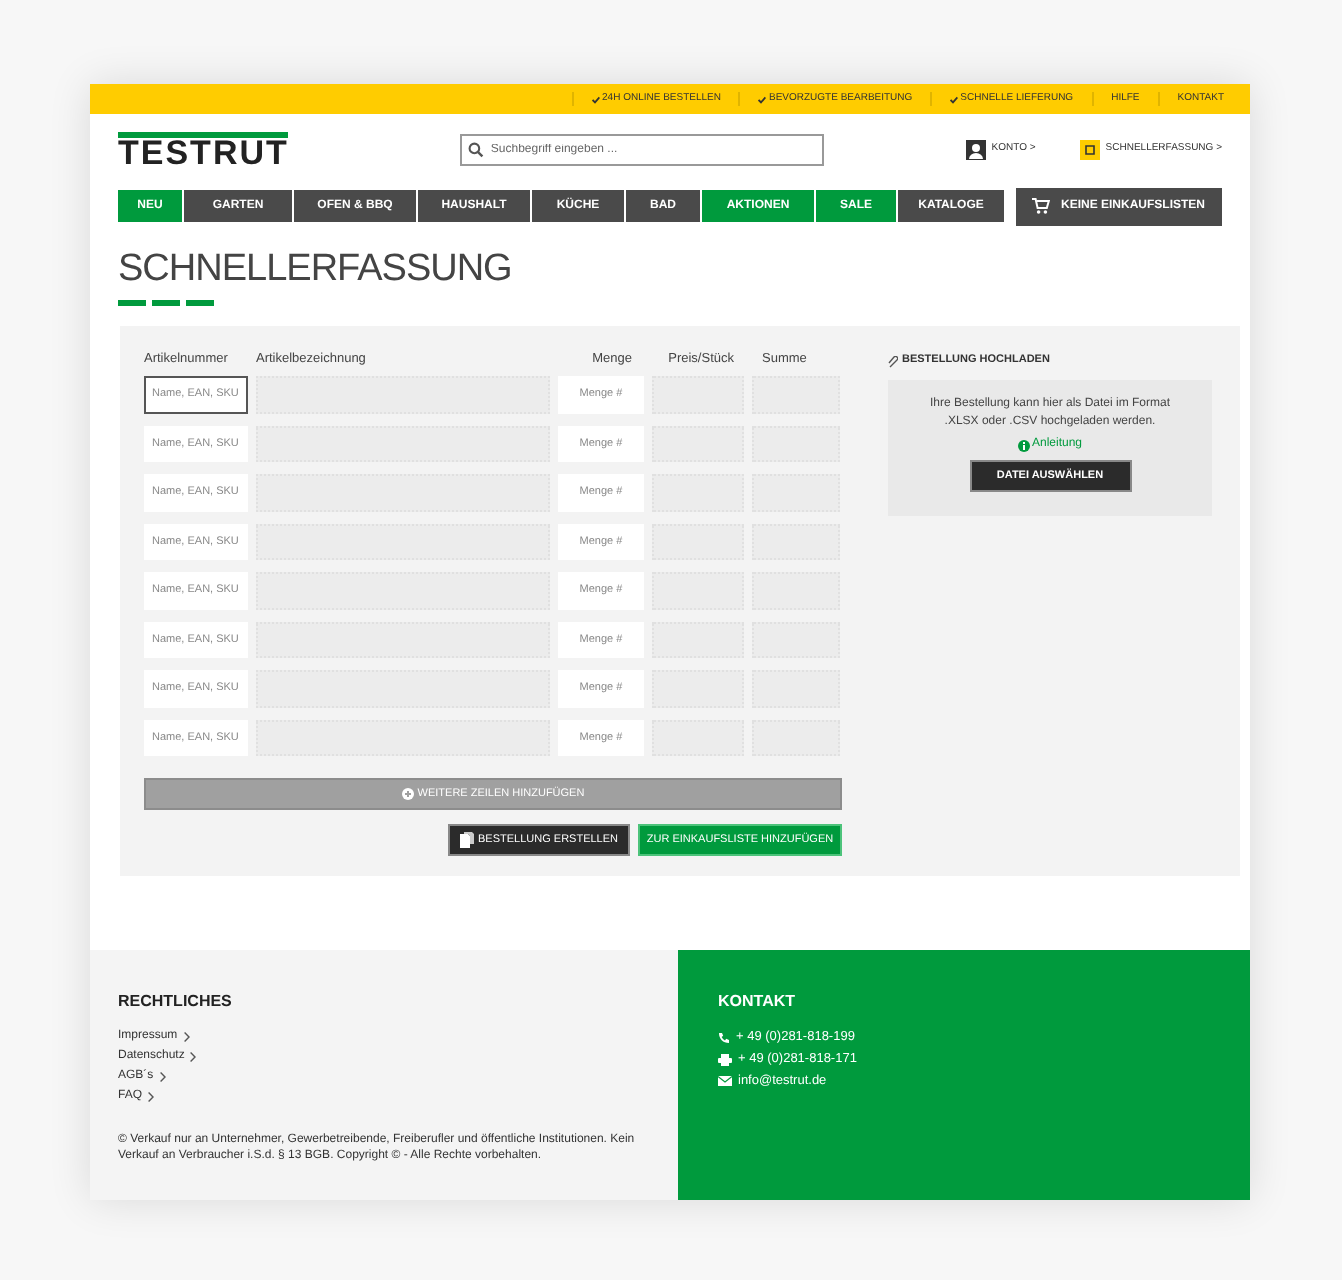  What do you see at coordinates (203, 150) in the screenshot?
I see `logo: TESTRUT` at bounding box center [203, 150].